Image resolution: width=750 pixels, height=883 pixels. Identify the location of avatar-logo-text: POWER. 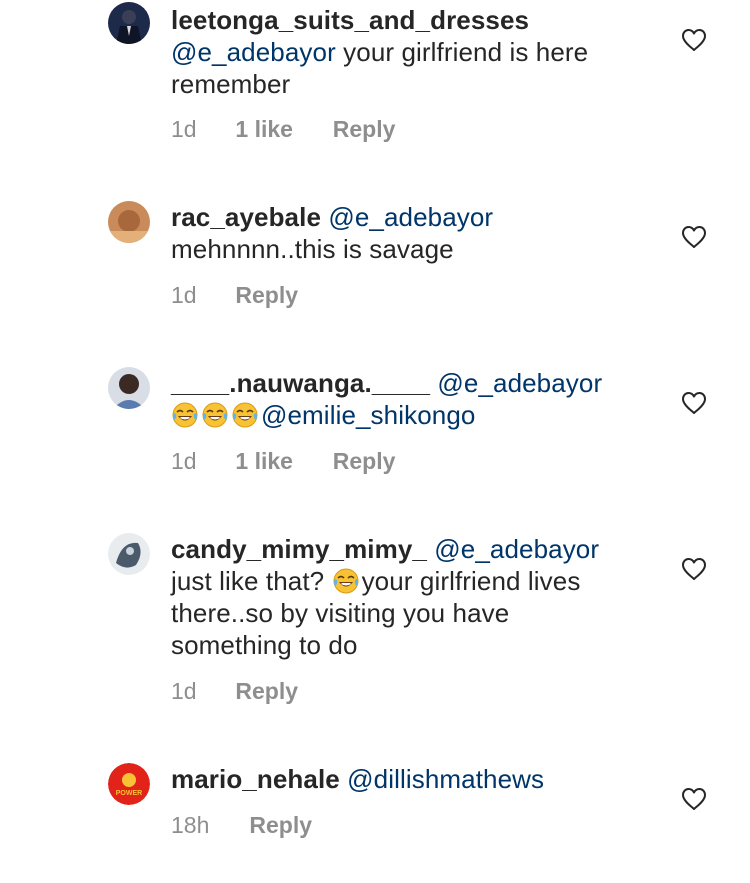
(129, 793).